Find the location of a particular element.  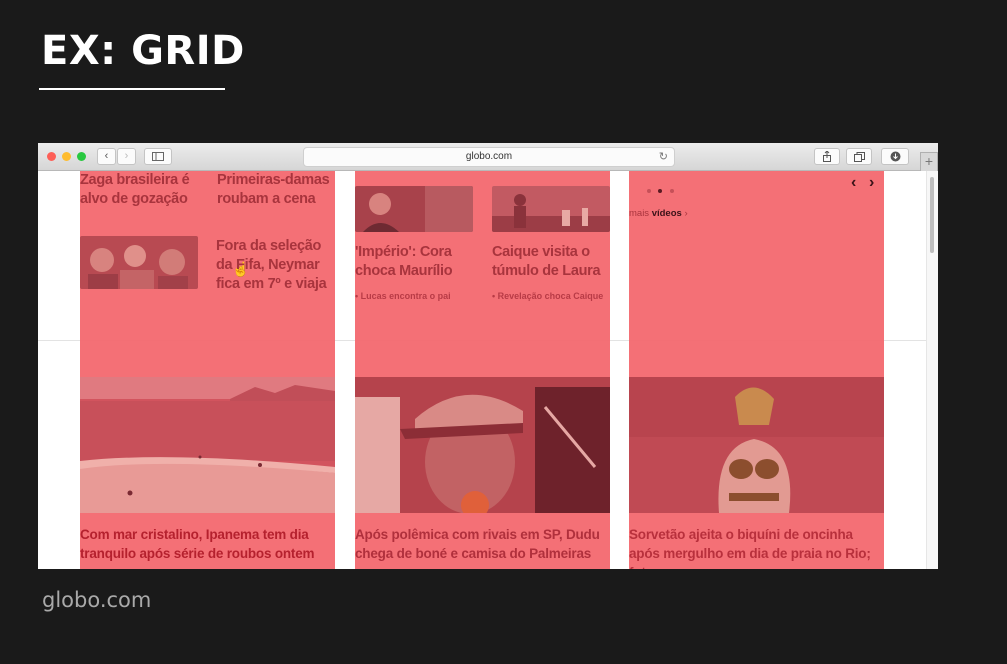

url-text: globo.com is located at coordinates (489, 156).